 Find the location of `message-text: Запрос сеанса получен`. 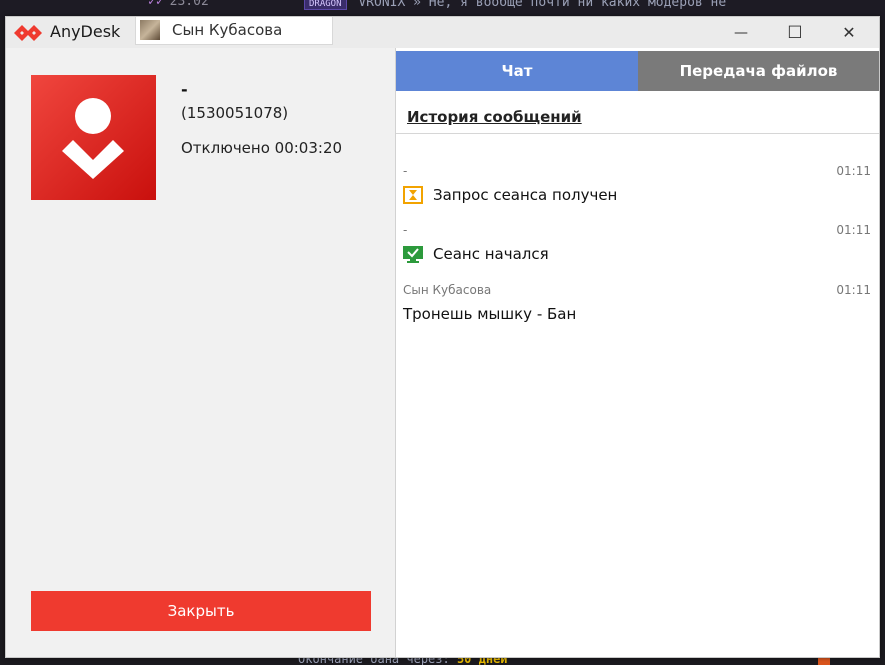

message-text: Запрос сеанса получен is located at coordinates (525, 195).